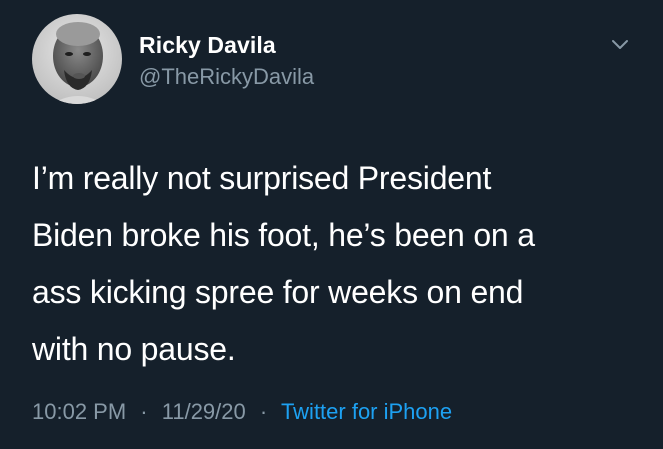 This screenshot has height=449, width=663. Describe the element at coordinates (283, 235) in the screenshot. I see `tweet-text-line: Biden broke his foot, he’s been on a` at that location.